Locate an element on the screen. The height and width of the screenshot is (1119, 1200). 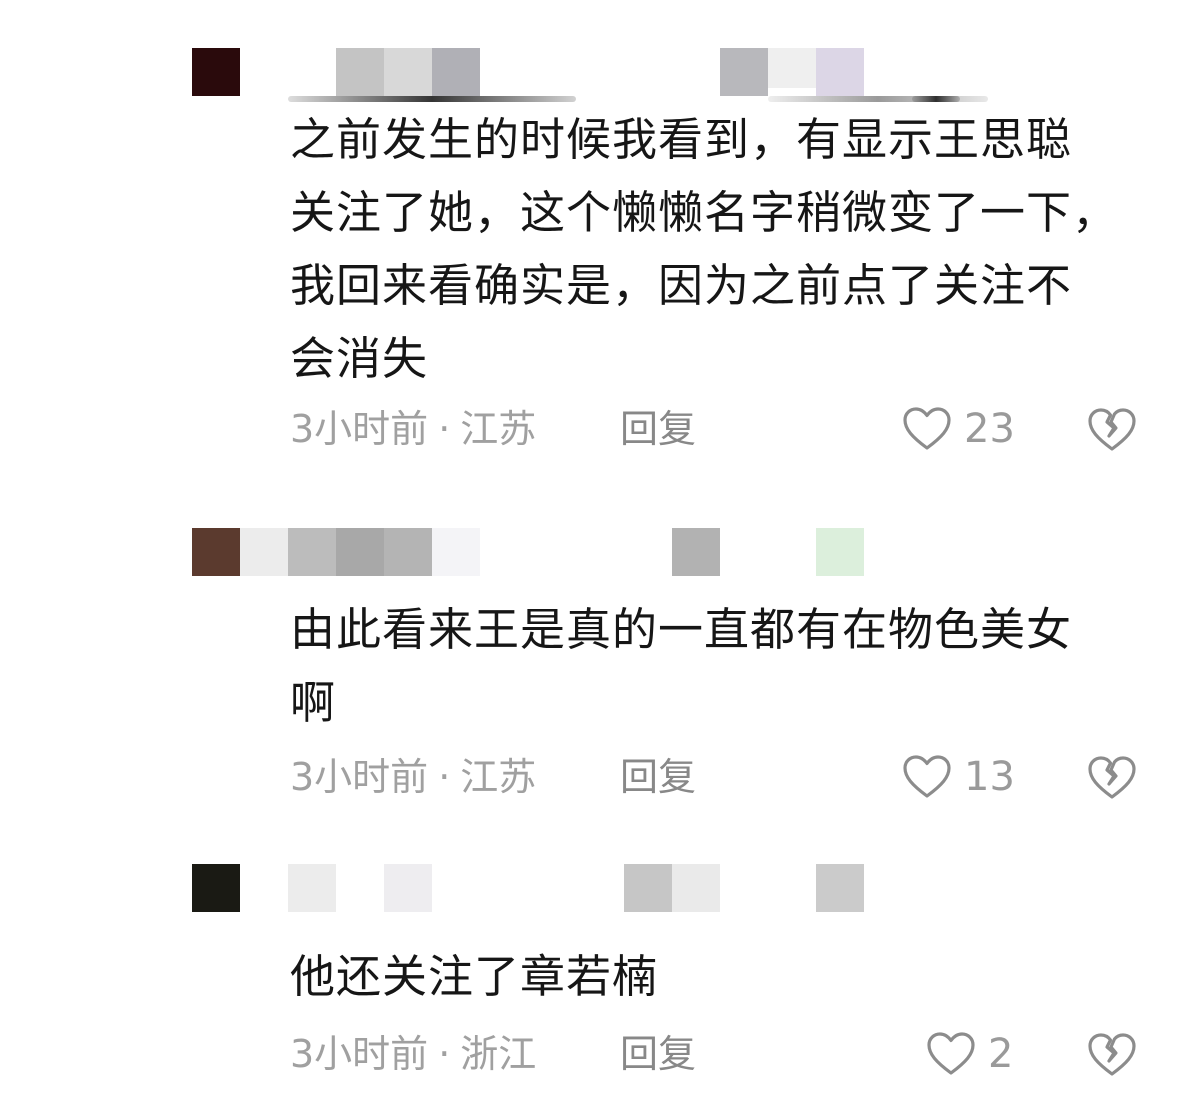
comment-meta: 3小时前 · 浙江 回复 2 is located at coordinates (730, 1054).